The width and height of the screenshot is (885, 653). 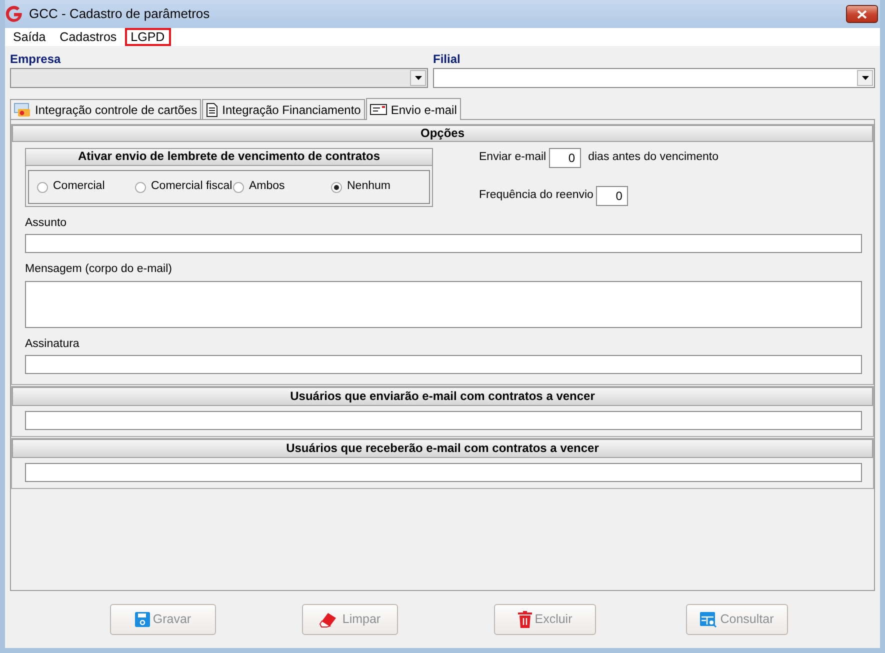 I want to click on radio-button: Comercial fiscal, so click(x=184, y=187).